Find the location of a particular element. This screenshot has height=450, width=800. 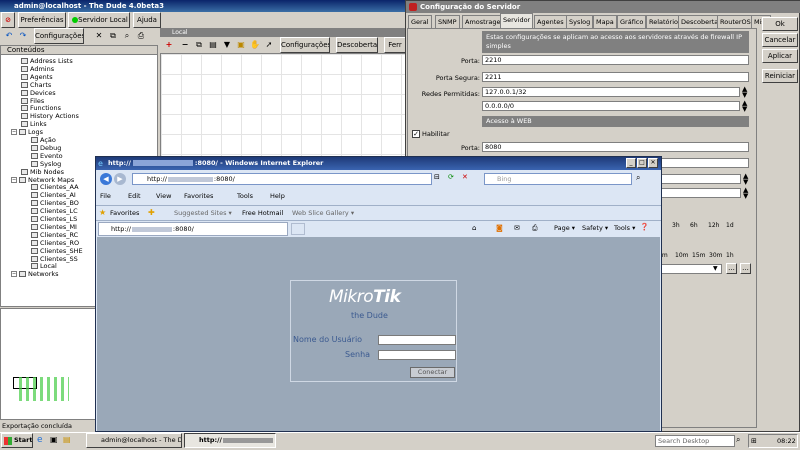

restart-button: Reiniciar is located at coordinates (780, 76).